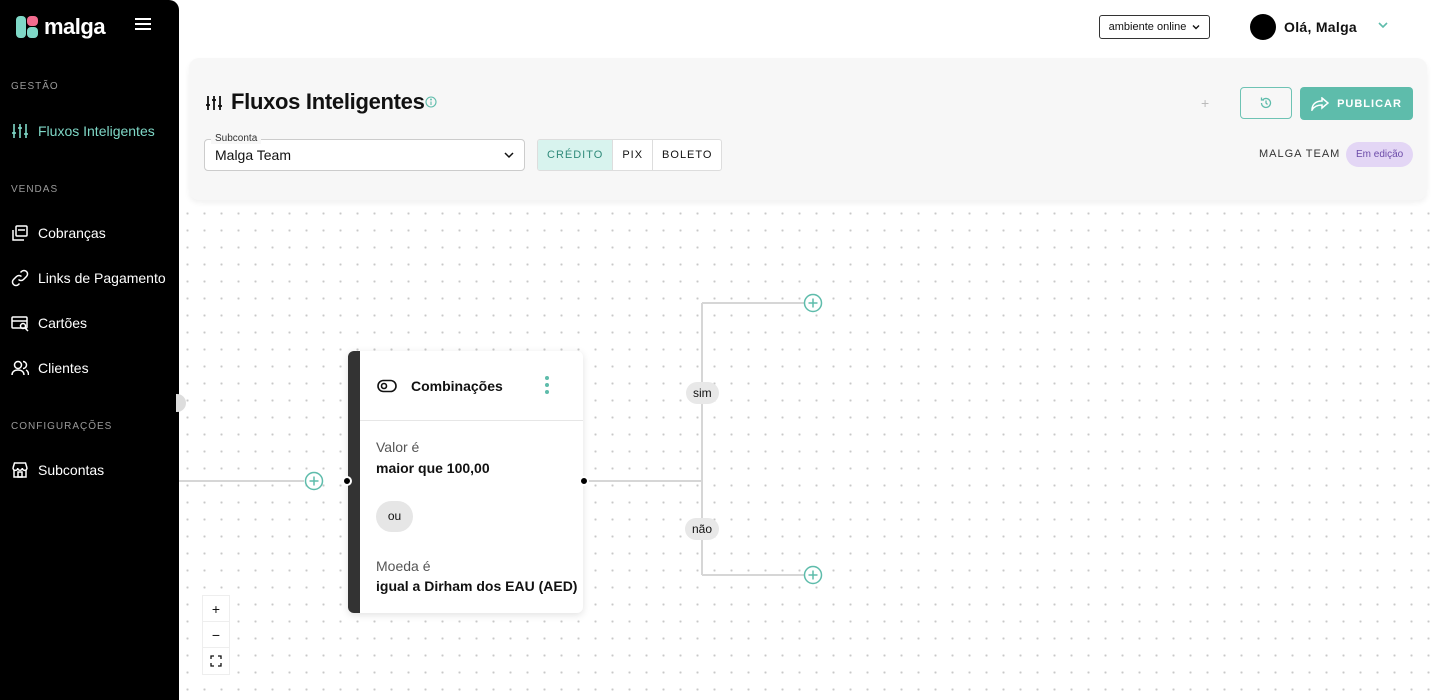 Image resolution: width=1433 pixels, height=700 pixels. I want to click on operator-chip: ou, so click(394, 516).